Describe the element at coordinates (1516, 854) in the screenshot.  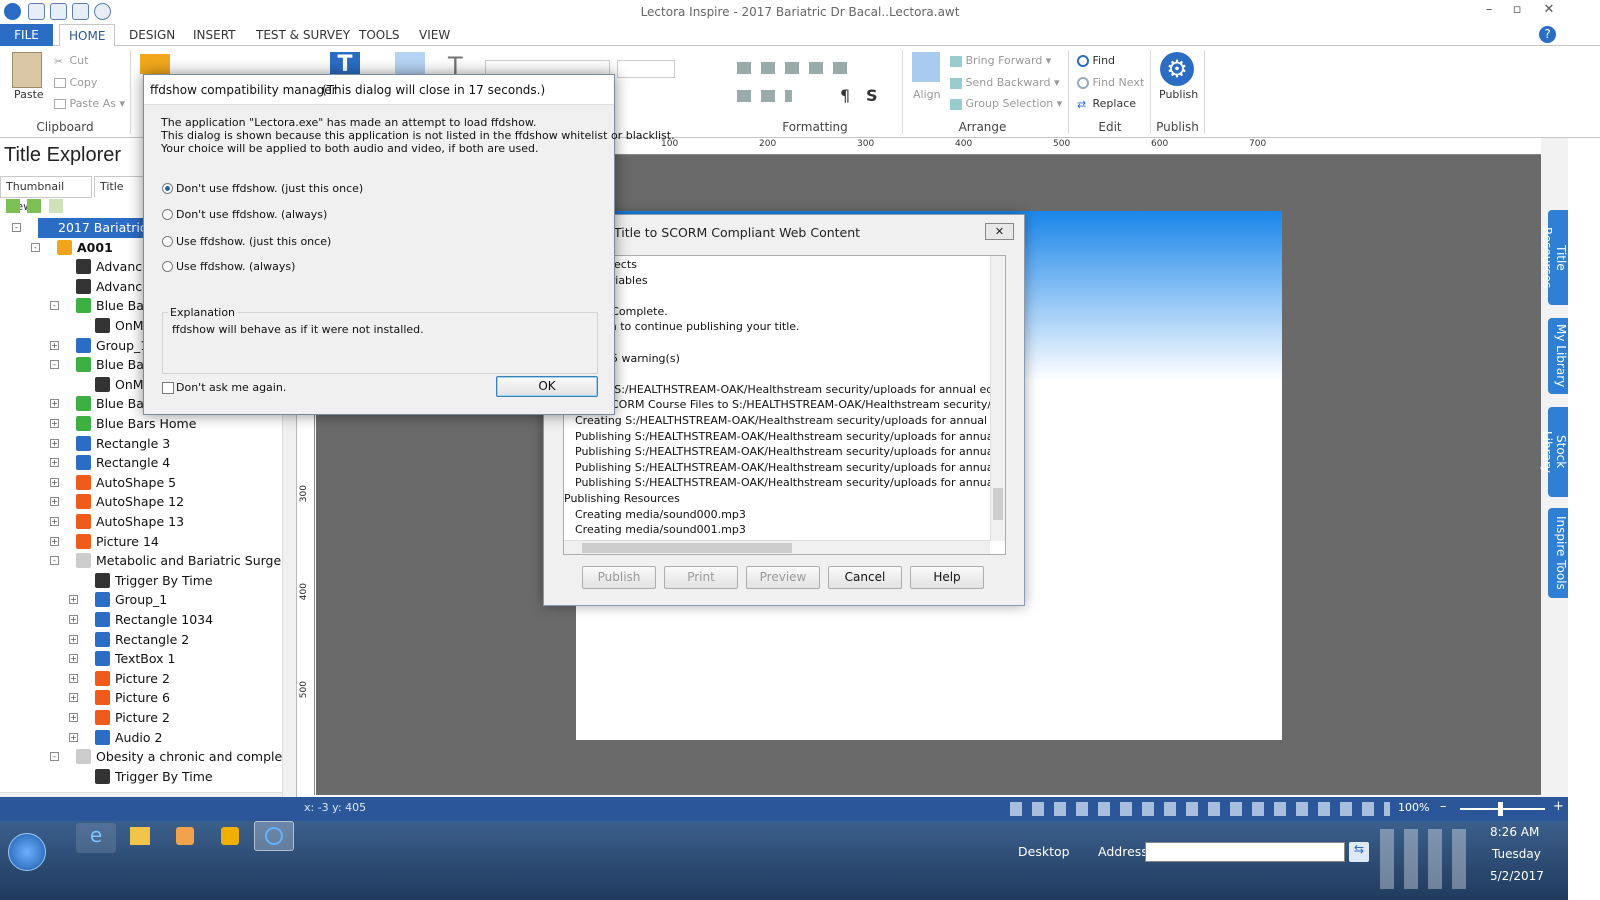
I see `clock-day: Tuesday` at that location.